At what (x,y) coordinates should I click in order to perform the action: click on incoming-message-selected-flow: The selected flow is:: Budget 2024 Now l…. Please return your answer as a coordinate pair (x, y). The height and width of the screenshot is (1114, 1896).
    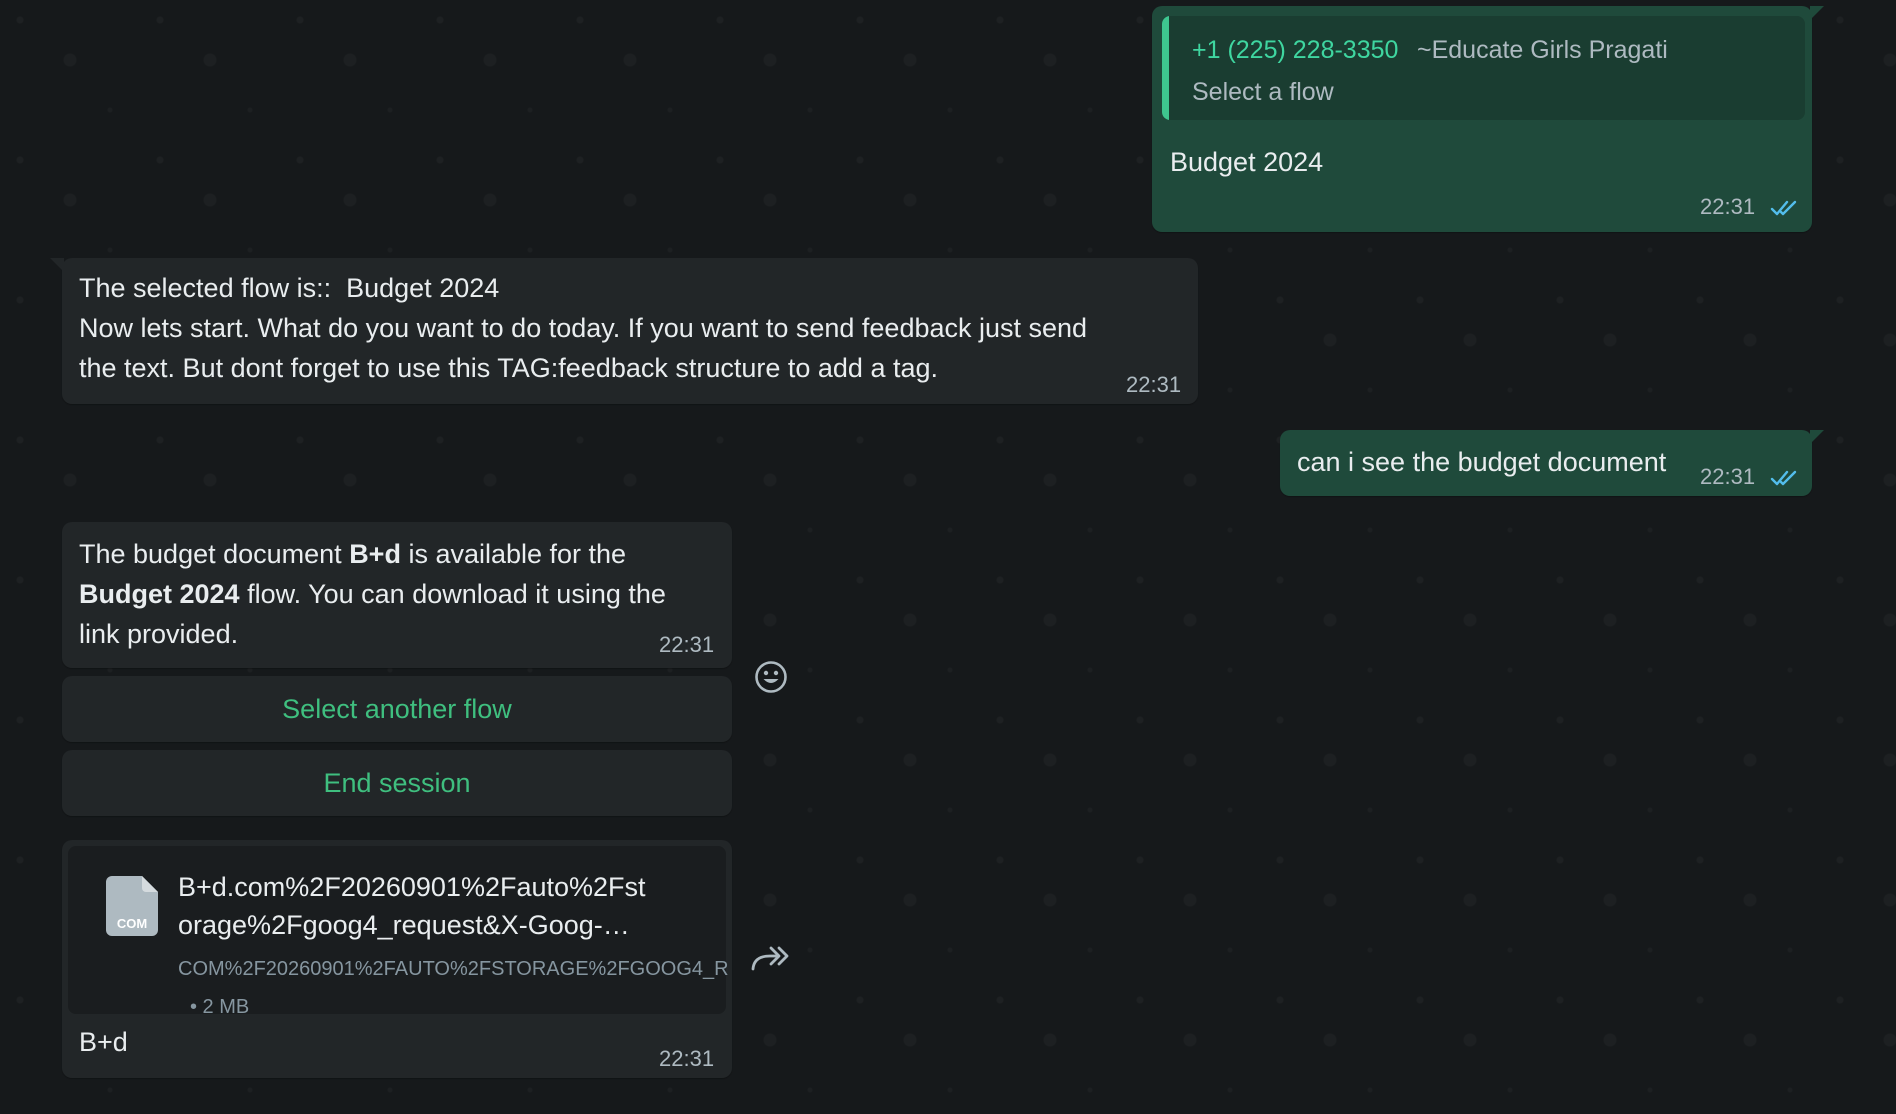
    Looking at the image, I should click on (624, 331).